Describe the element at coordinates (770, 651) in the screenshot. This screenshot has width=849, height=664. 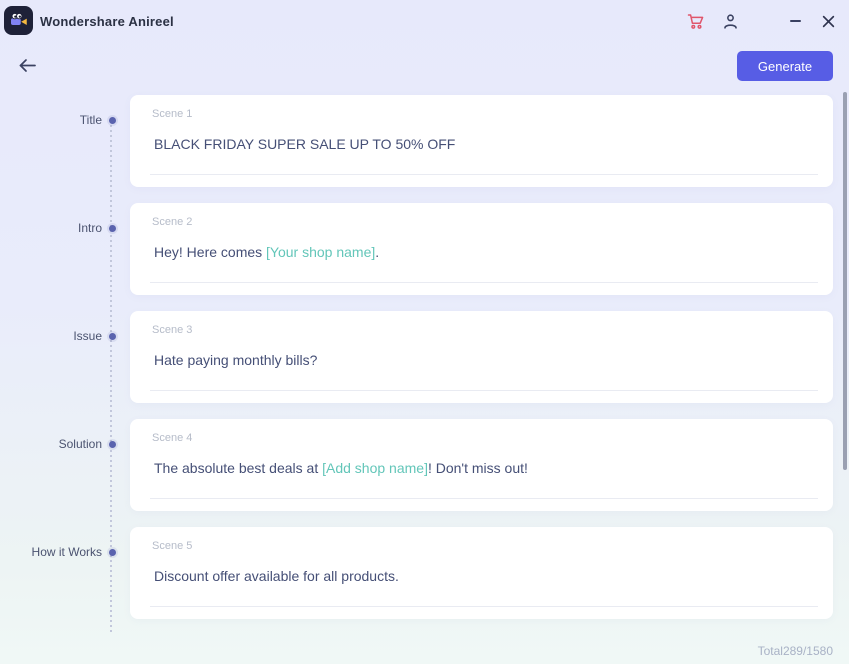
I see `total-label: Total` at that location.